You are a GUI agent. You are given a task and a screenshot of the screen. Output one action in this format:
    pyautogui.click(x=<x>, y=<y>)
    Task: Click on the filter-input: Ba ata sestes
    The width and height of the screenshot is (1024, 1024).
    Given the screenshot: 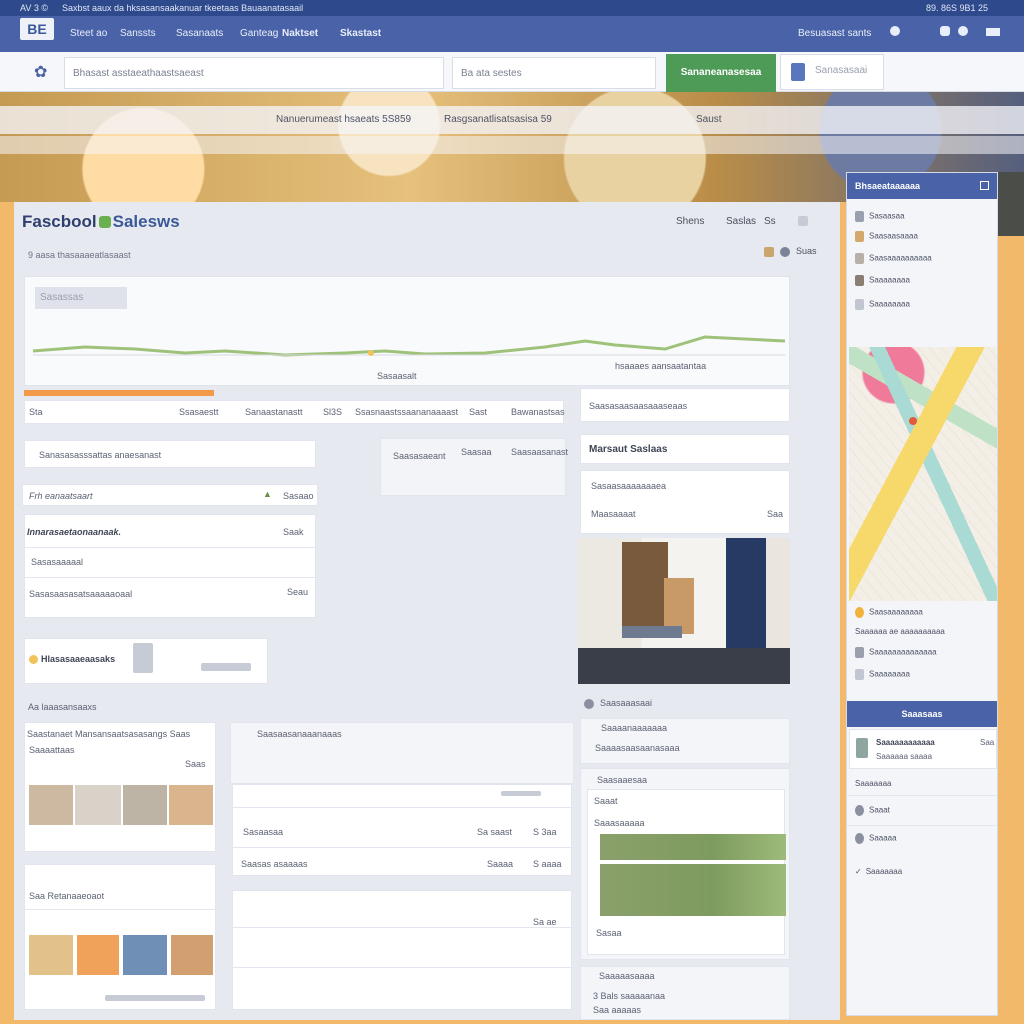 What is the action you would take?
    pyautogui.click(x=554, y=73)
    